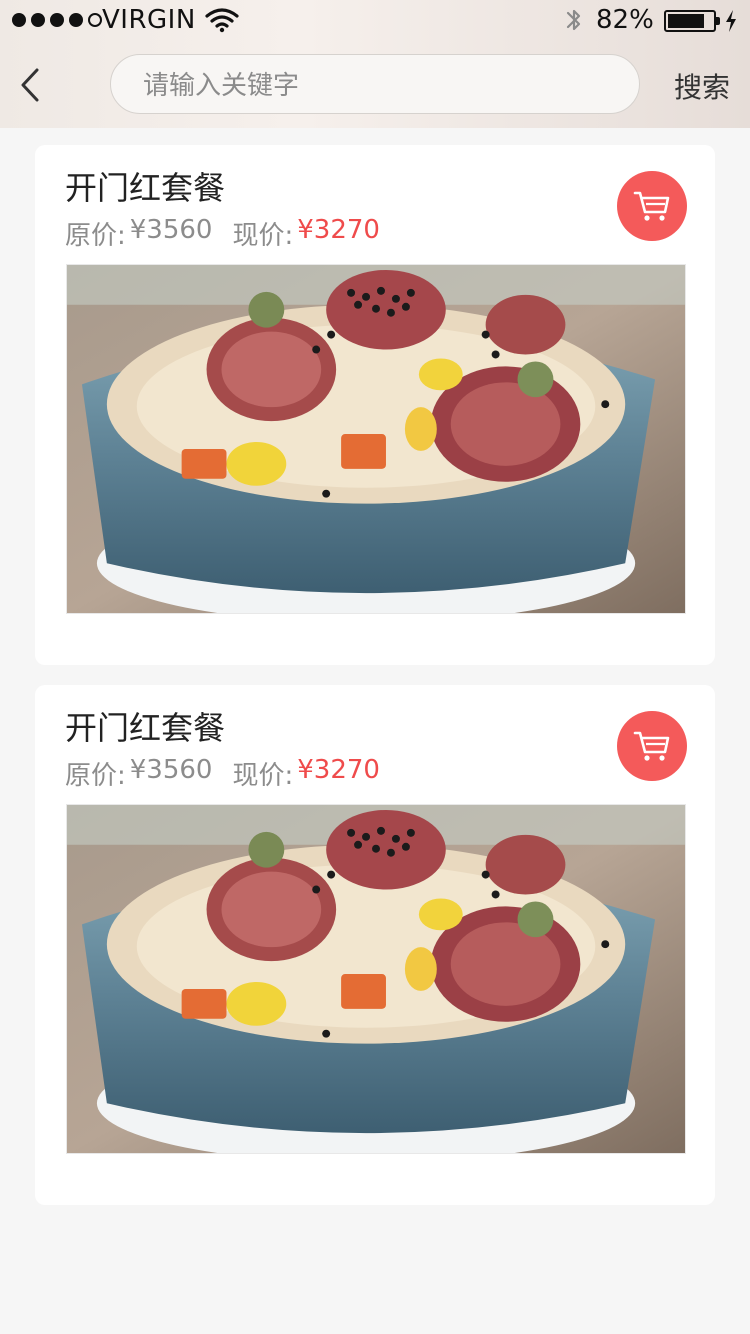 Image resolution: width=750 pixels, height=1334 pixels. I want to click on search-button: 搜索, so click(702, 86).